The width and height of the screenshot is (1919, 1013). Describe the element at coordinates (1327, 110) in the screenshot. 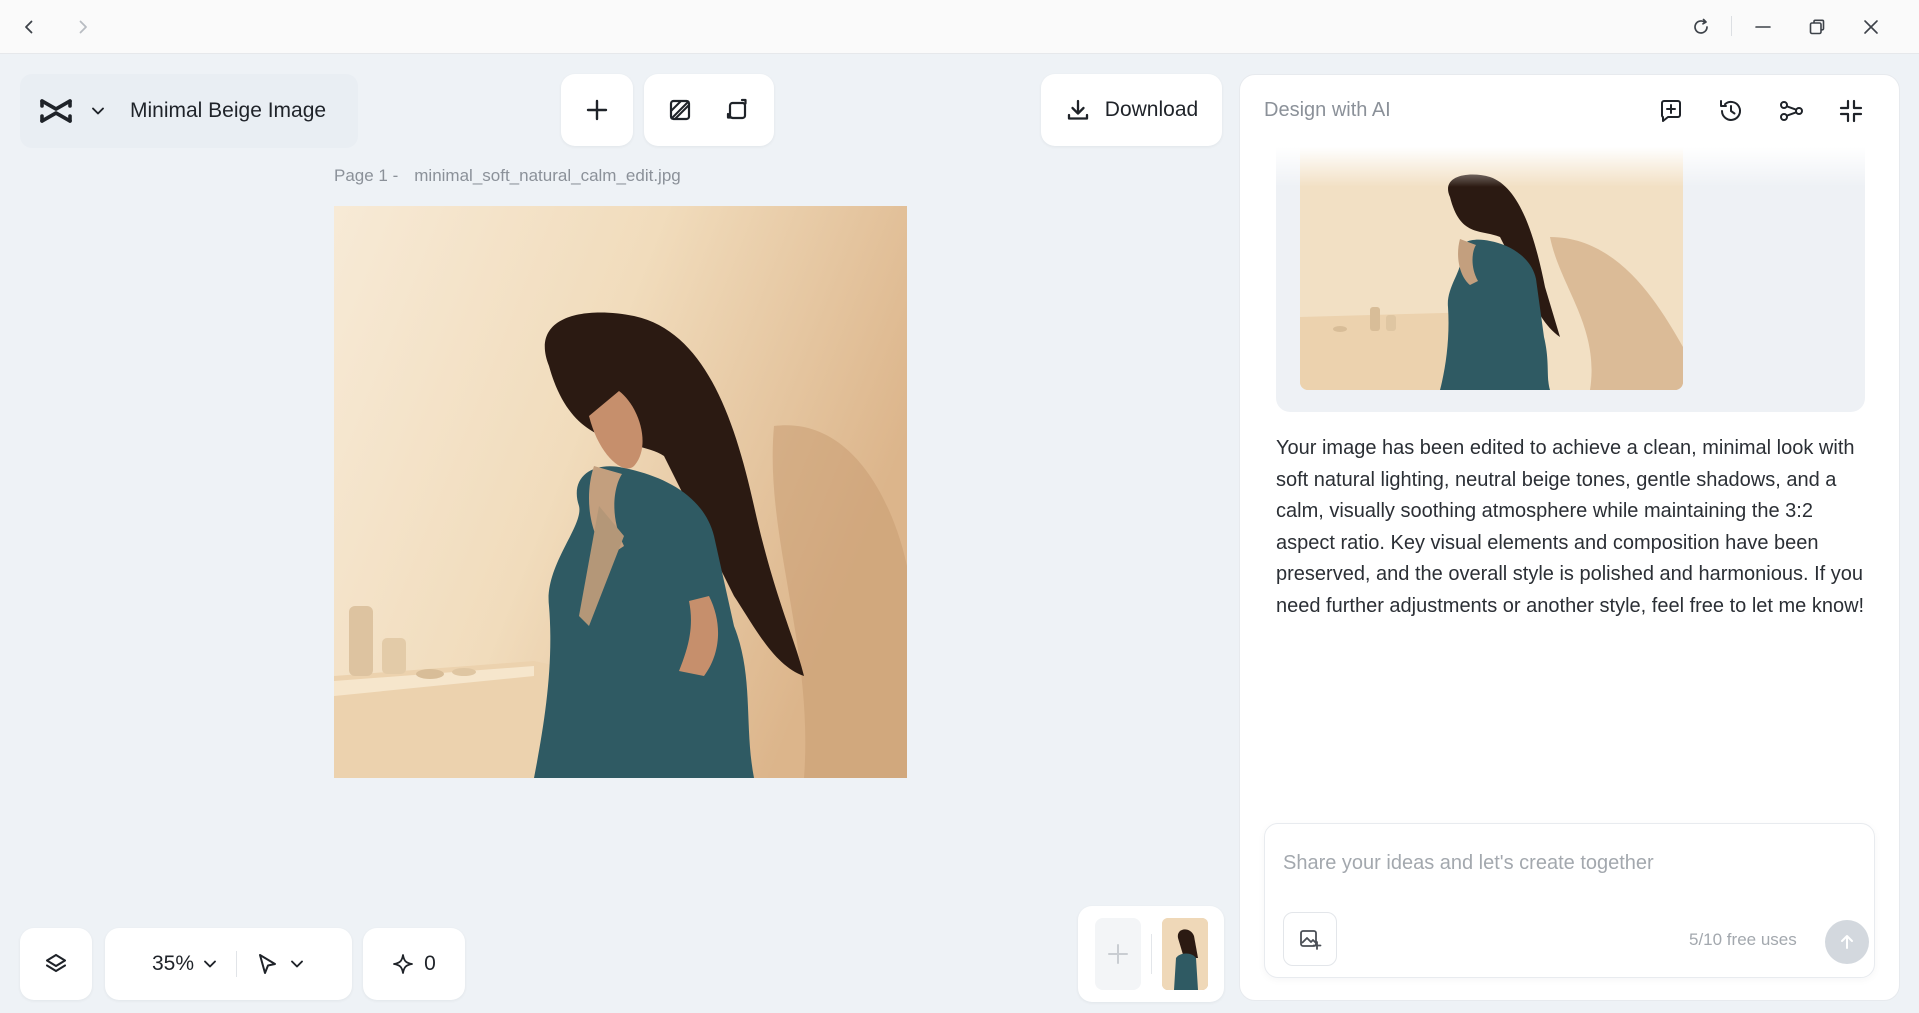

I see `panel-title: Design with AI` at that location.